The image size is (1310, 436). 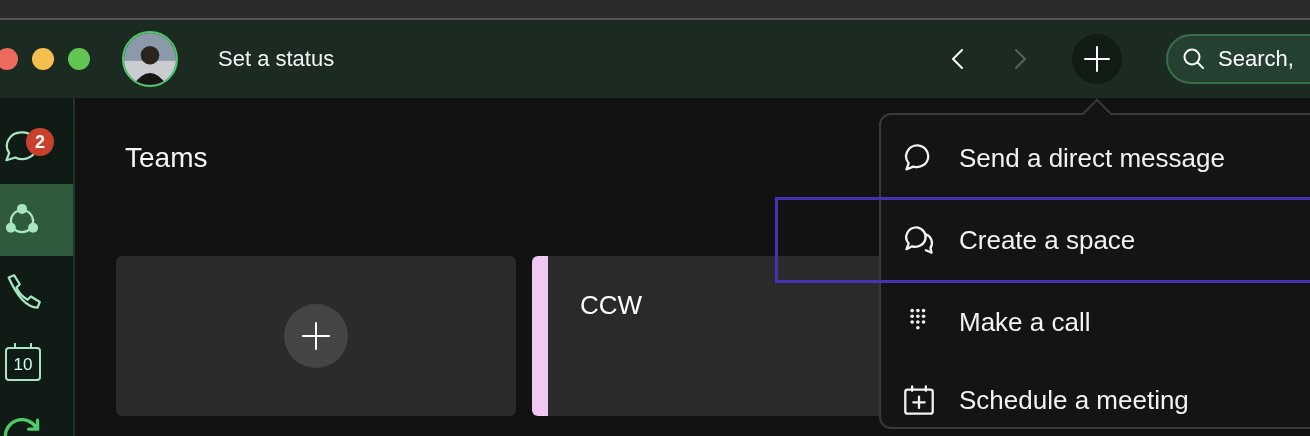 I want to click on sidebar-item, so click(x=36, y=220).